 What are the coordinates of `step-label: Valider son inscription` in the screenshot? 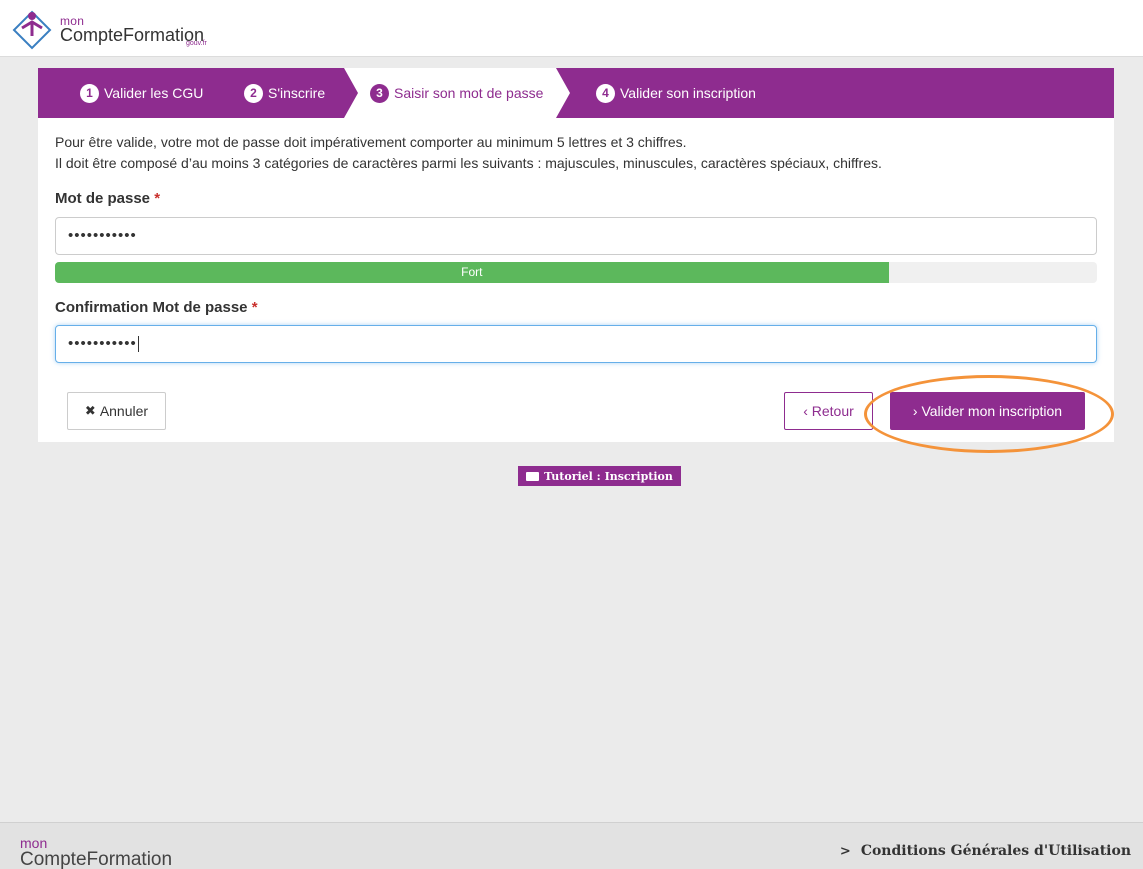 It's located at (688, 93).